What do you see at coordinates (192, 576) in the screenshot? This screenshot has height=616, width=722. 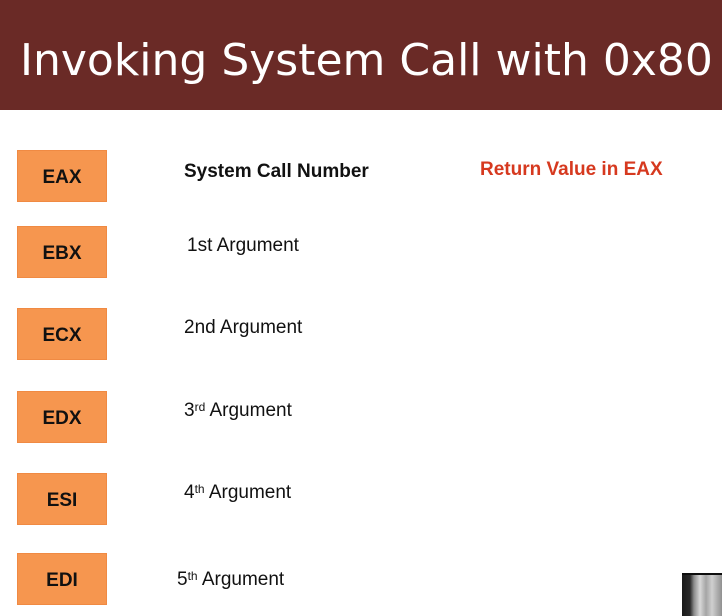 I see `register-desc-edi-ordinal: th` at bounding box center [192, 576].